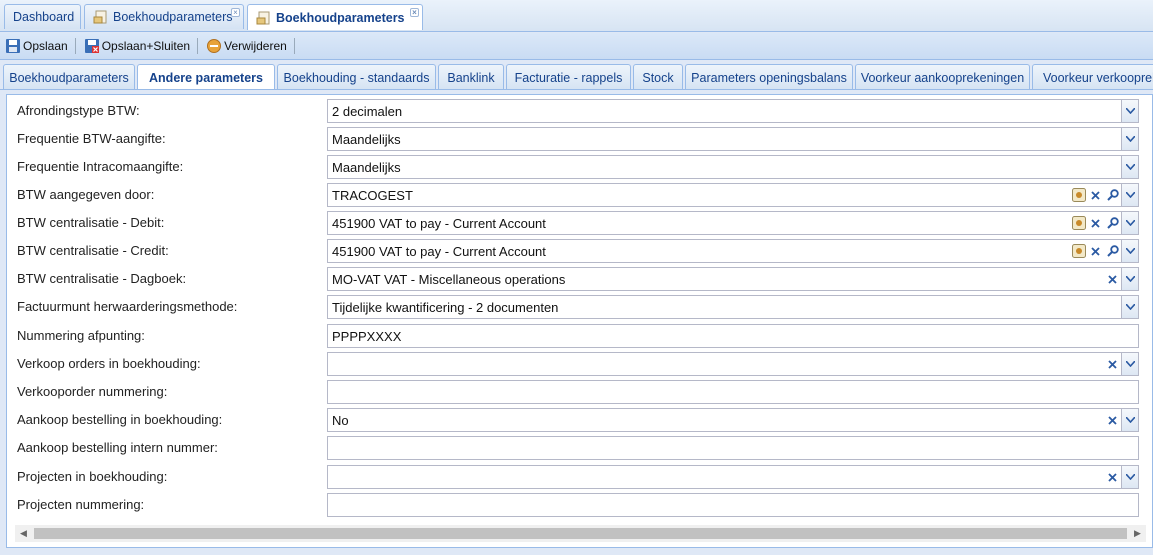  What do you see at coordinates (733, 477) in the screenshot?
I see `projecten-boekhouding-combo` at bounding box center [733, 477].